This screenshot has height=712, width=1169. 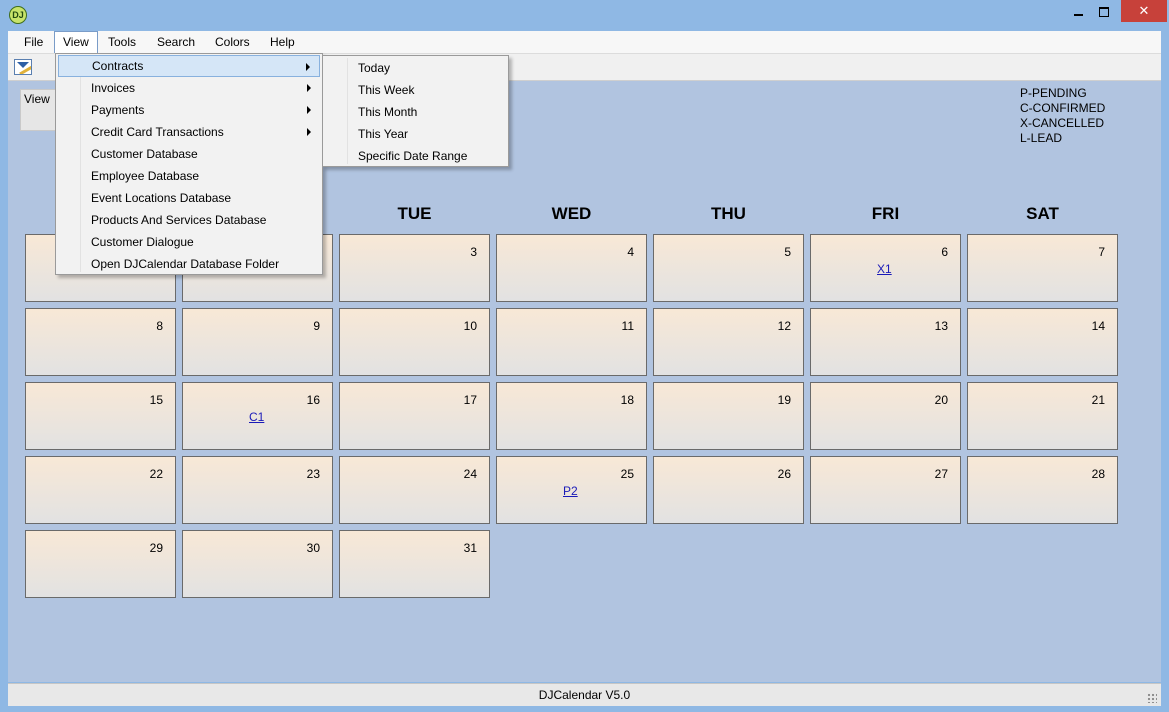 What do you see at coordinates (157, 132) in the screenshot?
I see `menu-item-label: Credit Card Transactions` at bounding box center [157, 132].